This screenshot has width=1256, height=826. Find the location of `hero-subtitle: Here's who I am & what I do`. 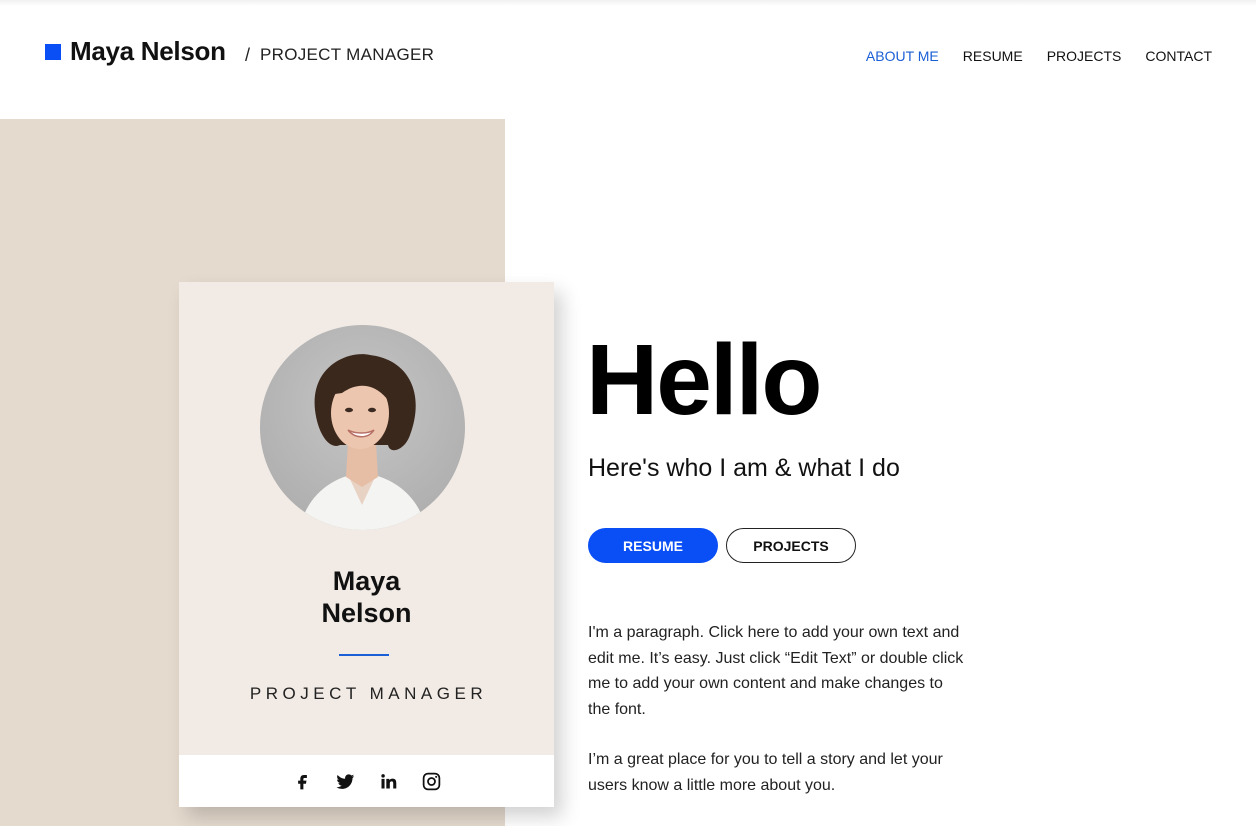

hero-subtitle: Here's who I am & what I do is located at coordinates (744, 468).